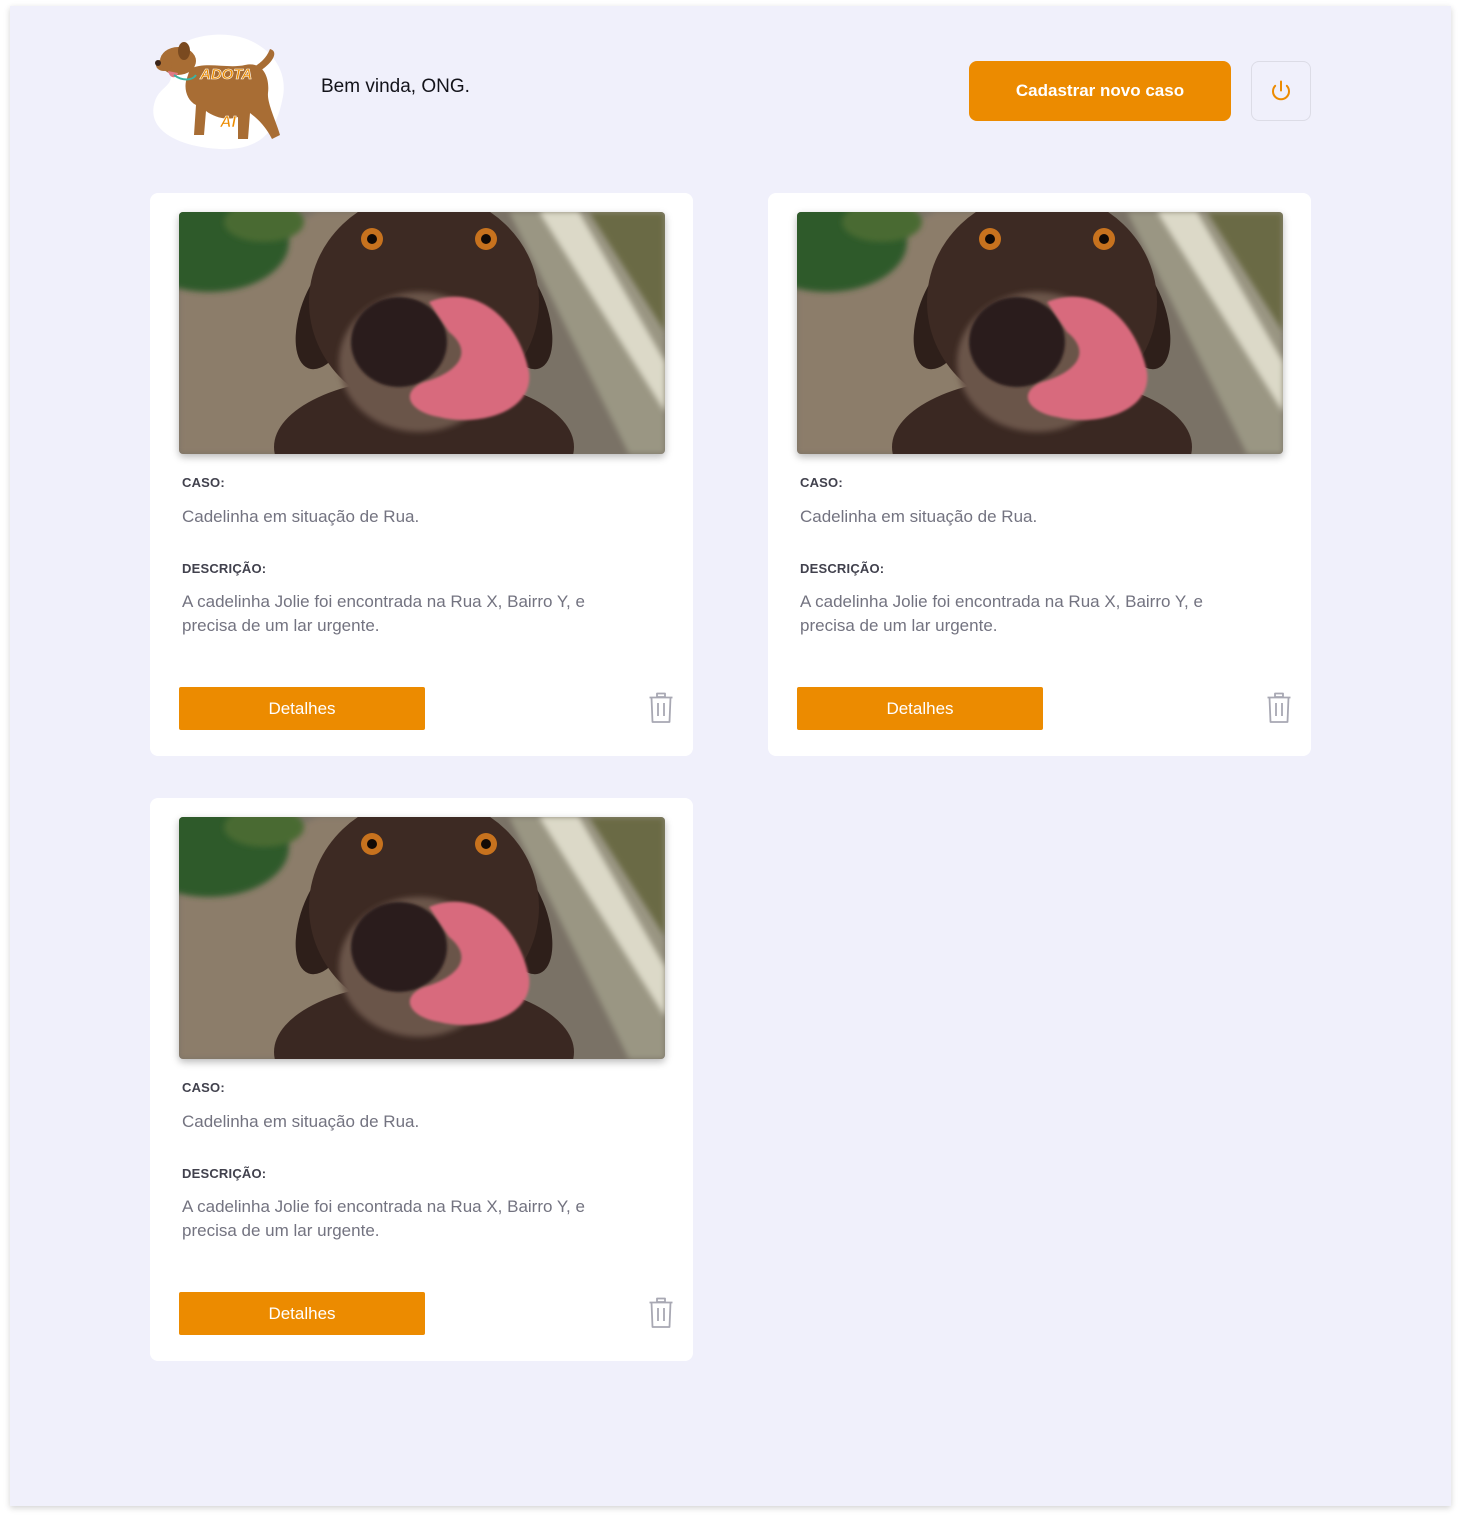 The height and width of the screenshot is (1520, 1460). What do you see at coordinates (395, 86) in the screenshot?
I see `welcome-text: Bem vinda, ONG.` at bounding box center [395, 86].